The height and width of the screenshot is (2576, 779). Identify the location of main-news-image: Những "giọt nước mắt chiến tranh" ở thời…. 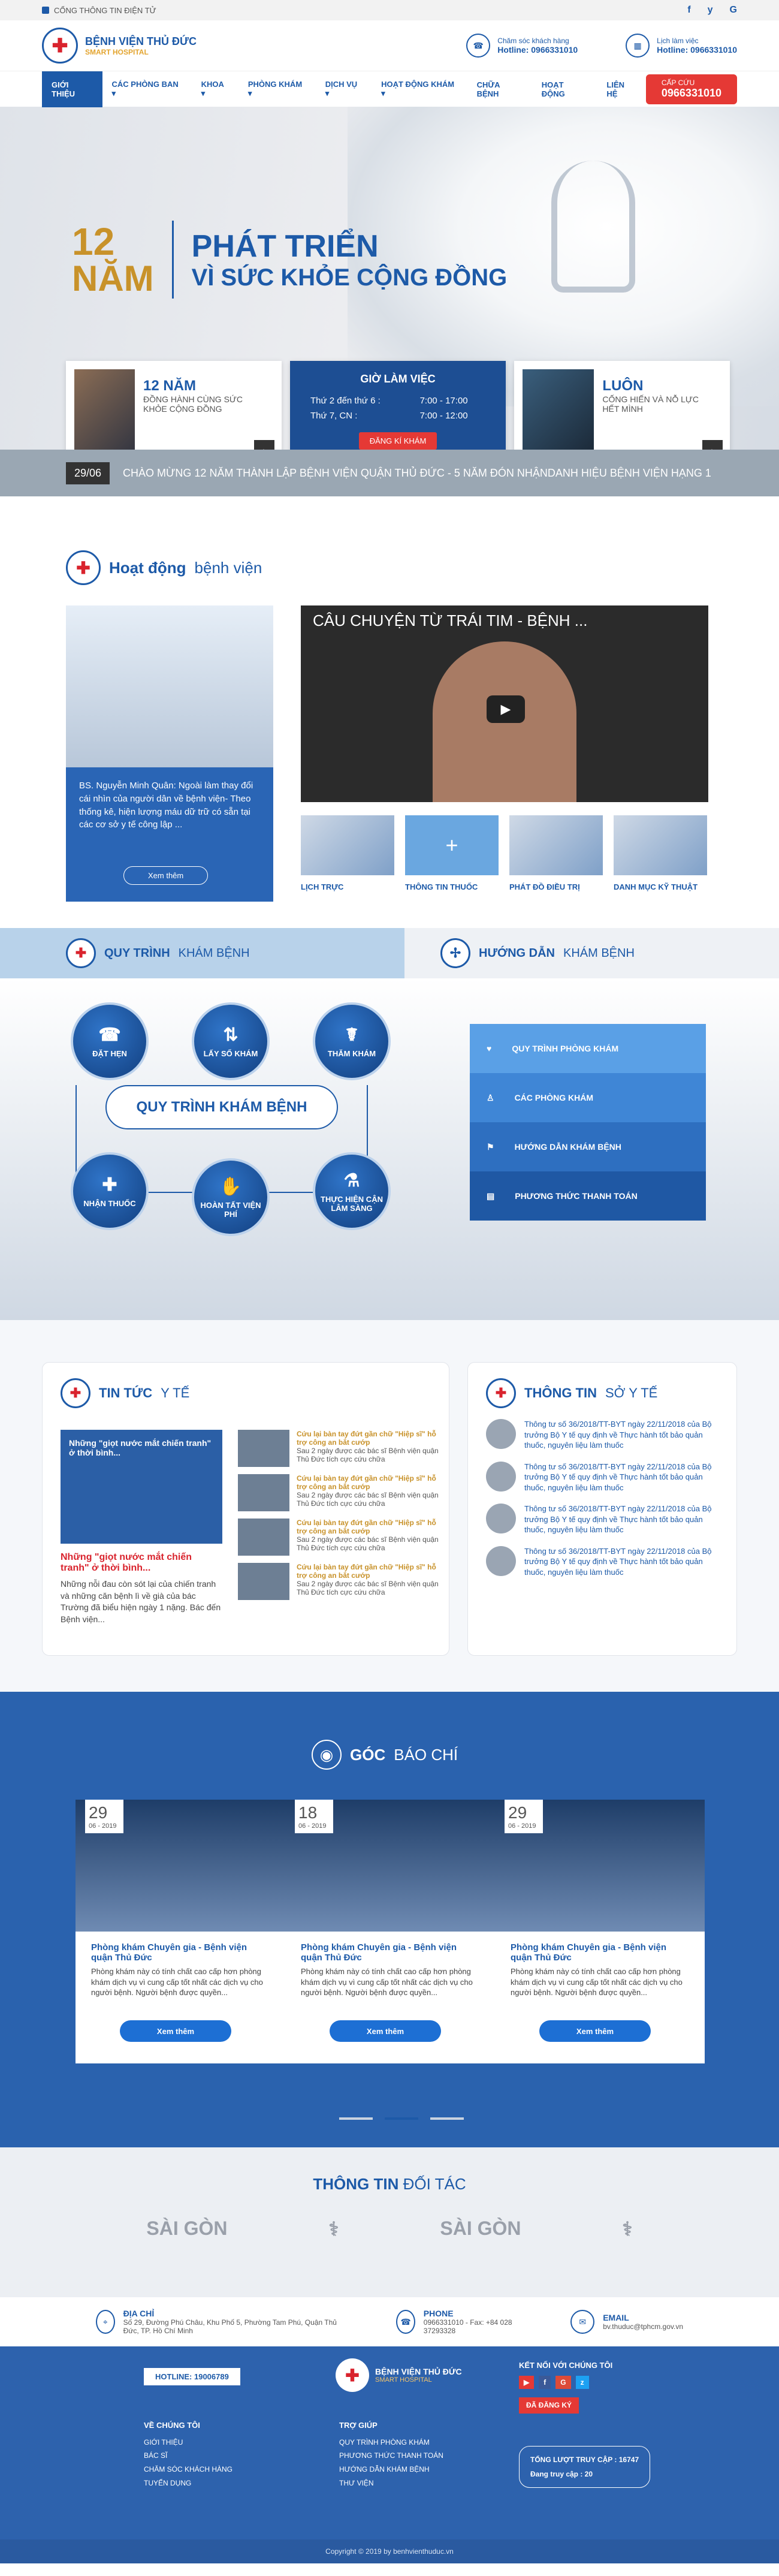
(141, 1487).